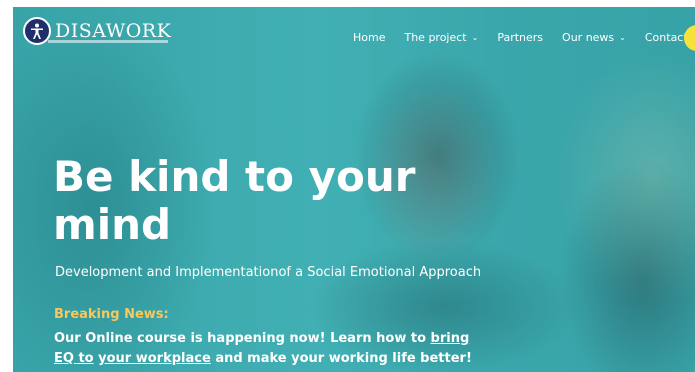 This screenshot has width=695, height=372. What do you see at coordinates (113, 31) in the screenshot?
I see `brand-name: DISAWORK` at bounding box center [113, 31].